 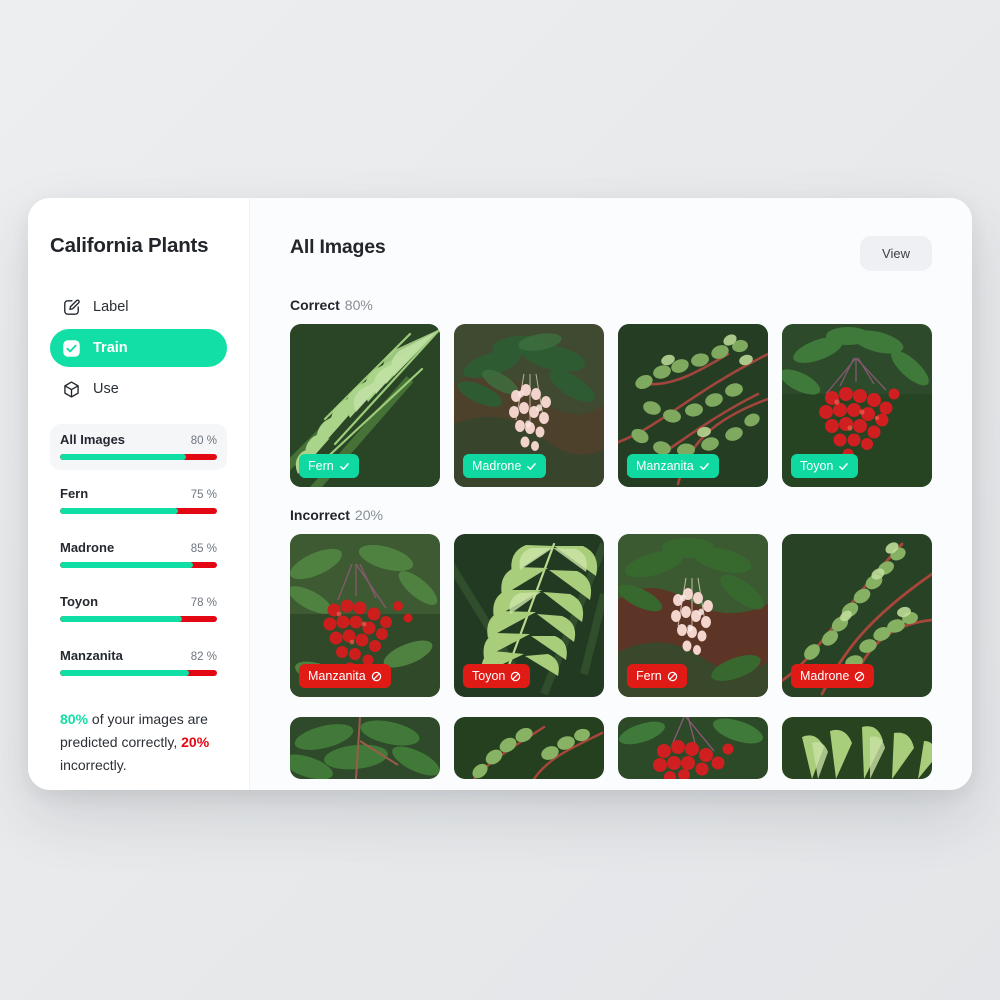 I want to click on page-title: All Images, so click(x=338, y=247).